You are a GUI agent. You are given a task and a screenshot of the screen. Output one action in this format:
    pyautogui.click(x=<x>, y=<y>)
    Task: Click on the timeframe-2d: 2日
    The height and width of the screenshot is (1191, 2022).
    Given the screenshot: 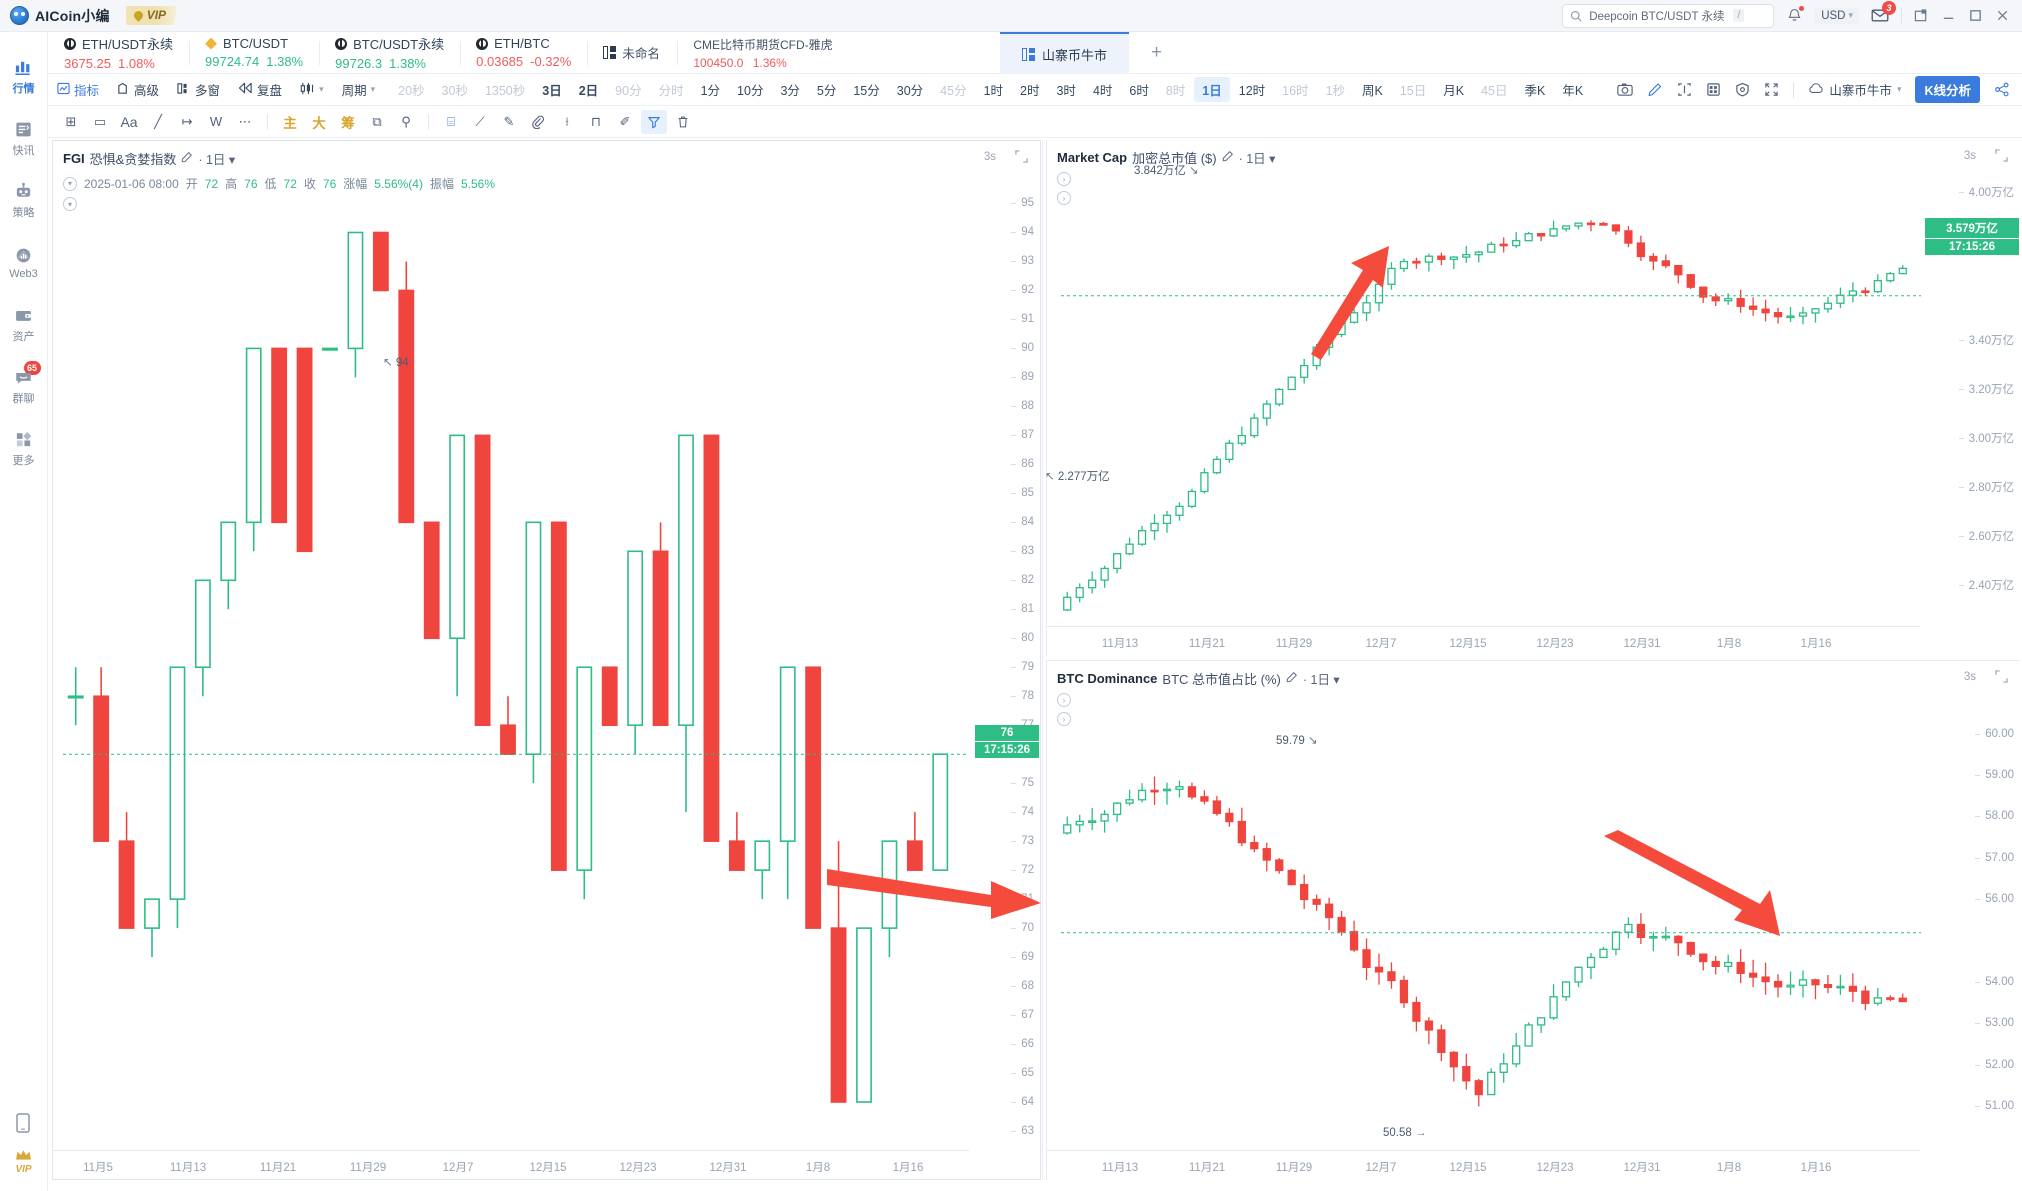 What is the action you would take?
    pyautogui.click(x=588, y=89)
    